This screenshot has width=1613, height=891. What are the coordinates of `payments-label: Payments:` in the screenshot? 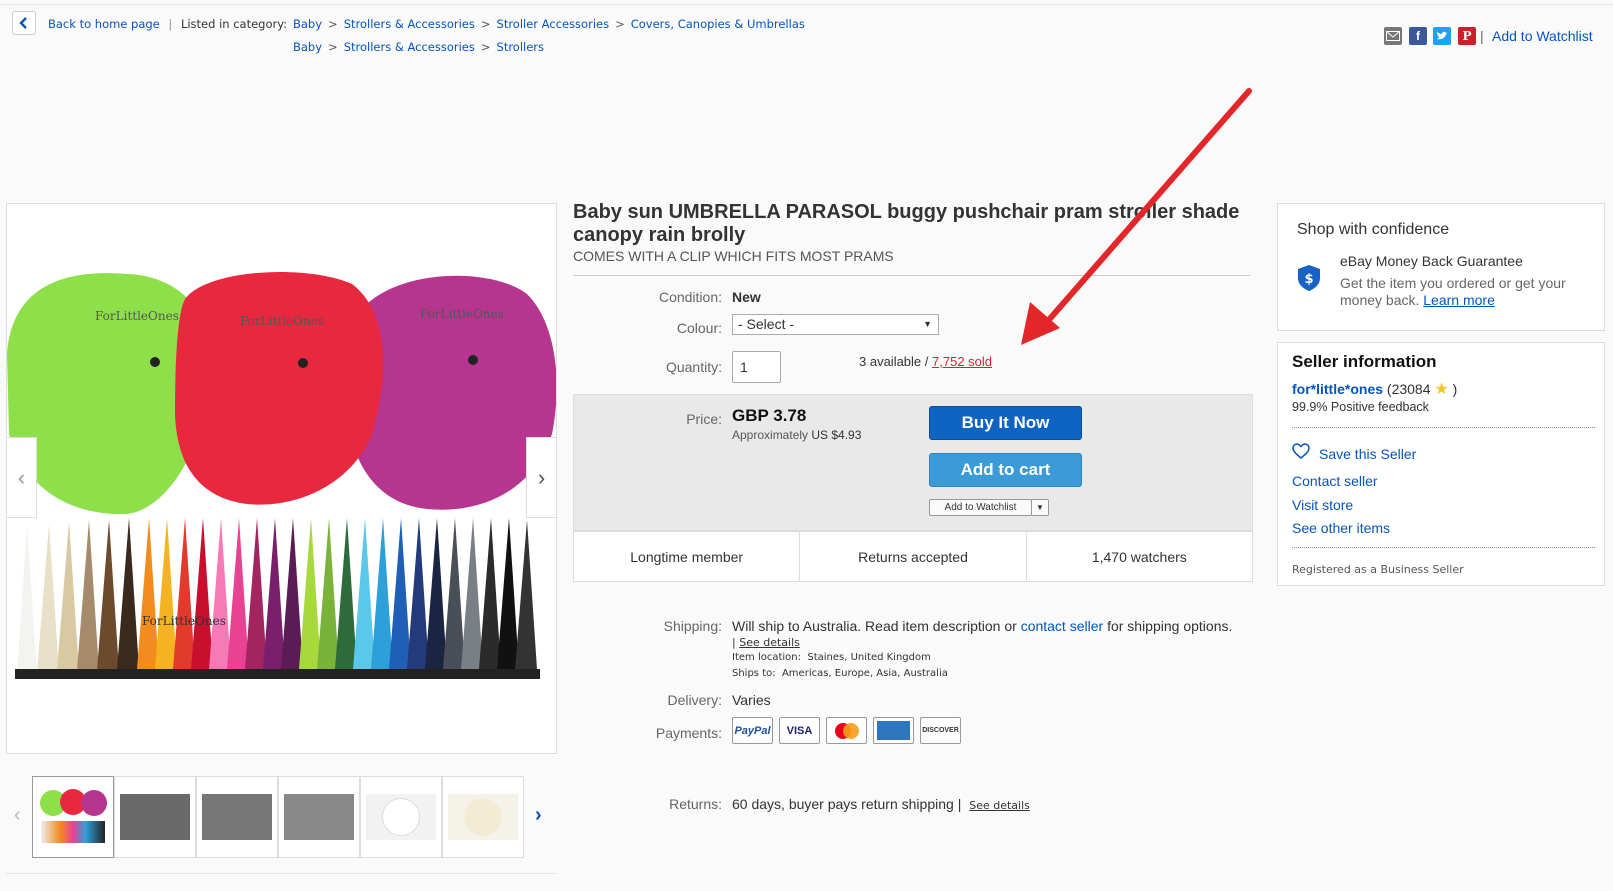 It's located at (688, 733).